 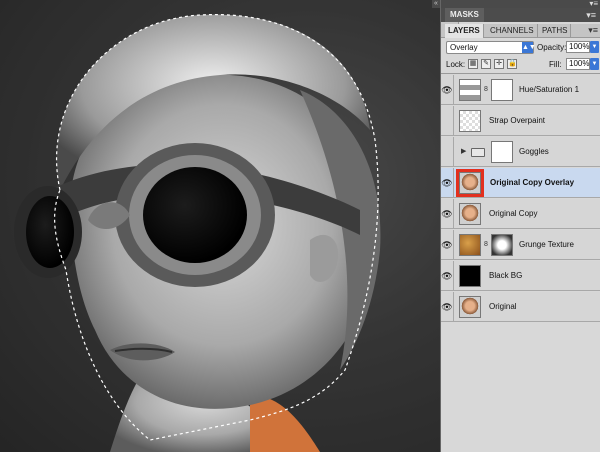 I want to click on layers-menu-icon: ▾≡, so click(x=593, y=30).